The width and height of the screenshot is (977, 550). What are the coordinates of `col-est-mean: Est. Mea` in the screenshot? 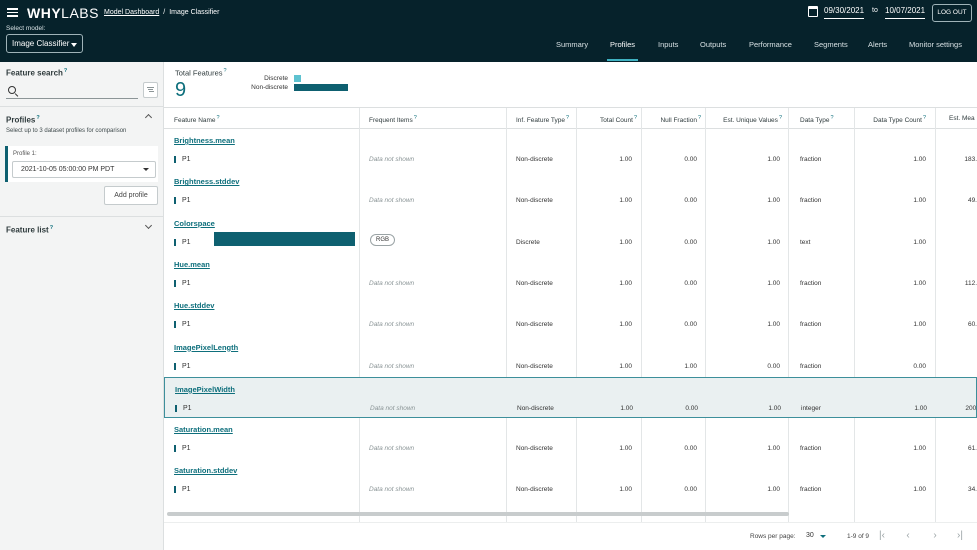 It's located at (963, 118).